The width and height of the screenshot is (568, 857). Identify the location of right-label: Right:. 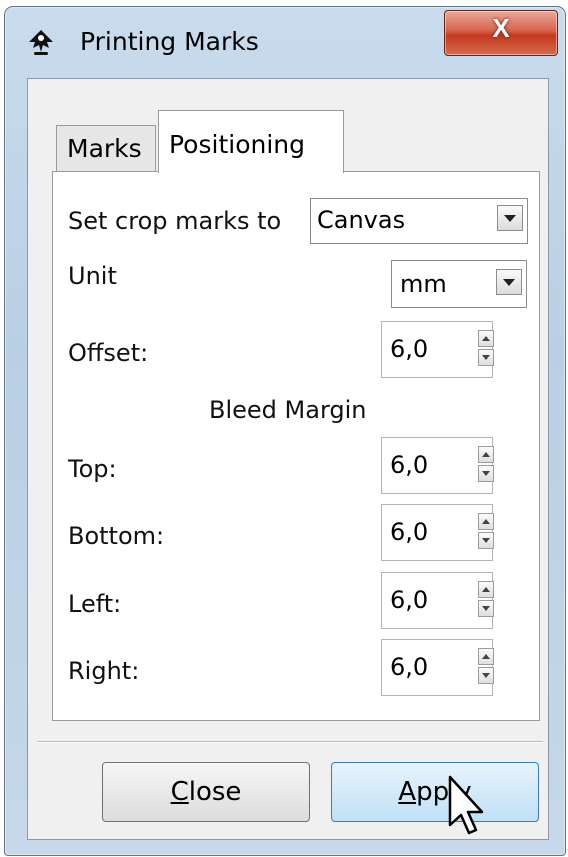
(104, 671).